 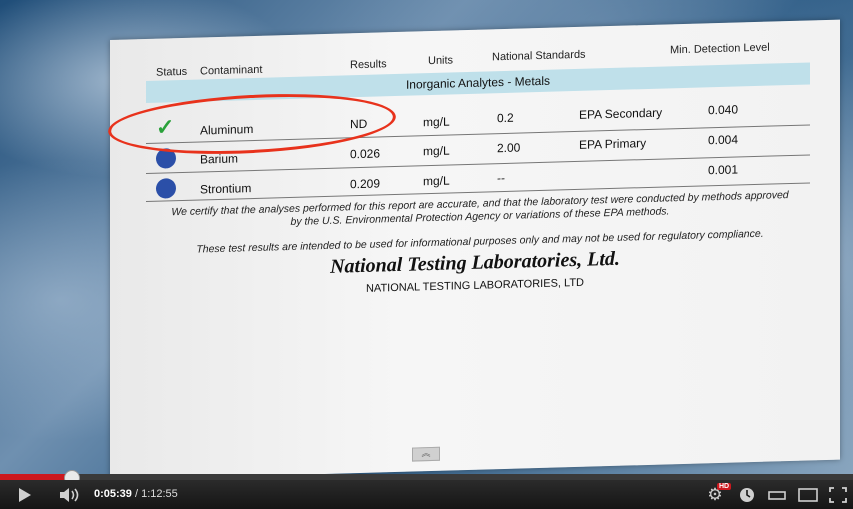 I want to click on miniplayer-button, so click(x=777, y=494).